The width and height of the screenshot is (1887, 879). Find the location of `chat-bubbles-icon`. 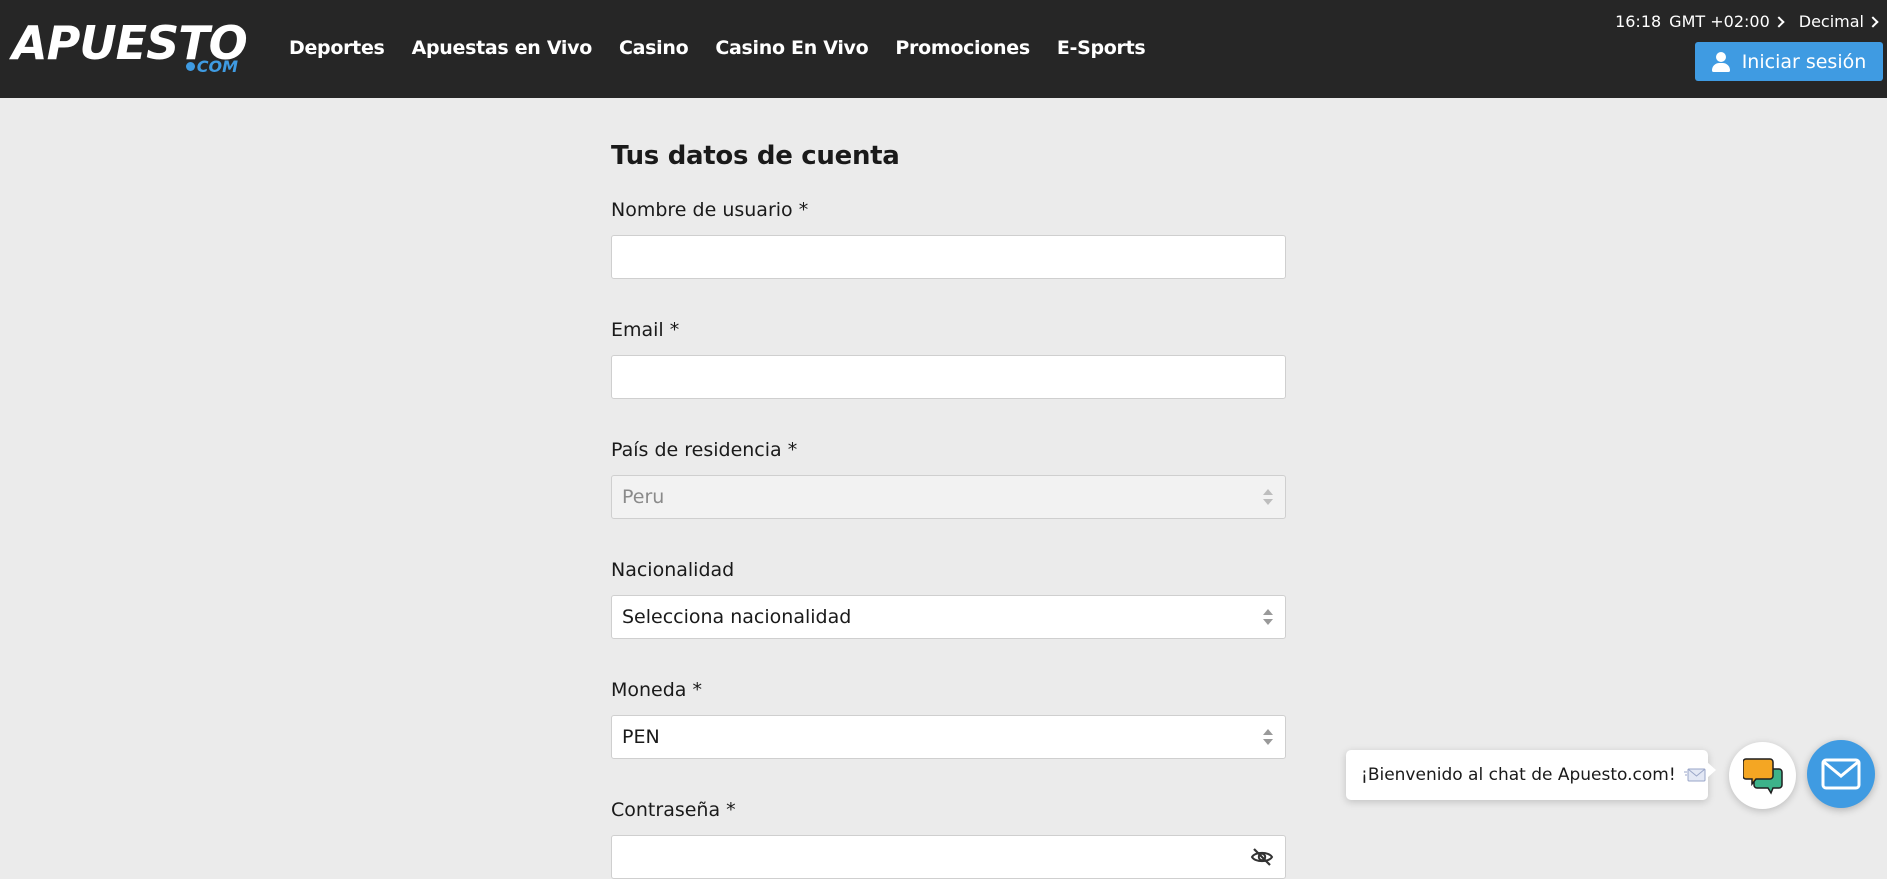

chat-bubbles-icon is located at coordinates (1763, 776).